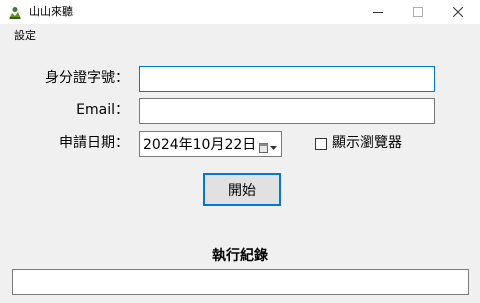  What do you see at coordinates (269, 146) in the screenshot?
I see `calendar-dropdown-icon` at bounding box center [269, 146].